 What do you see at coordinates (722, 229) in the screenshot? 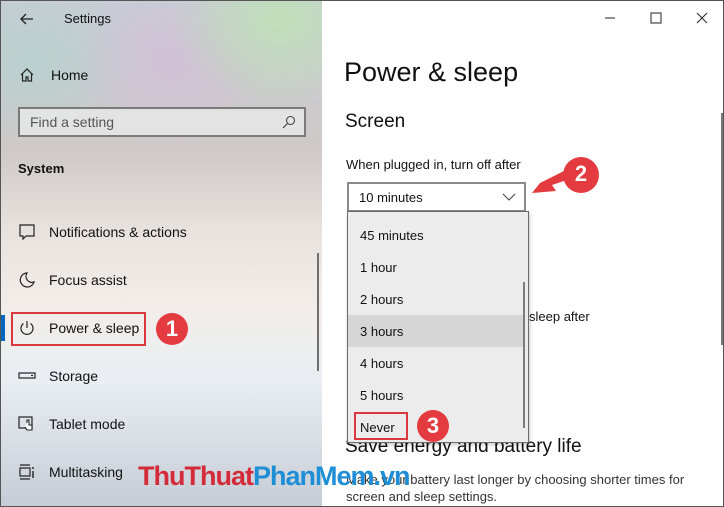
I see `main-scrollbar` at bounding box center [722, 229].